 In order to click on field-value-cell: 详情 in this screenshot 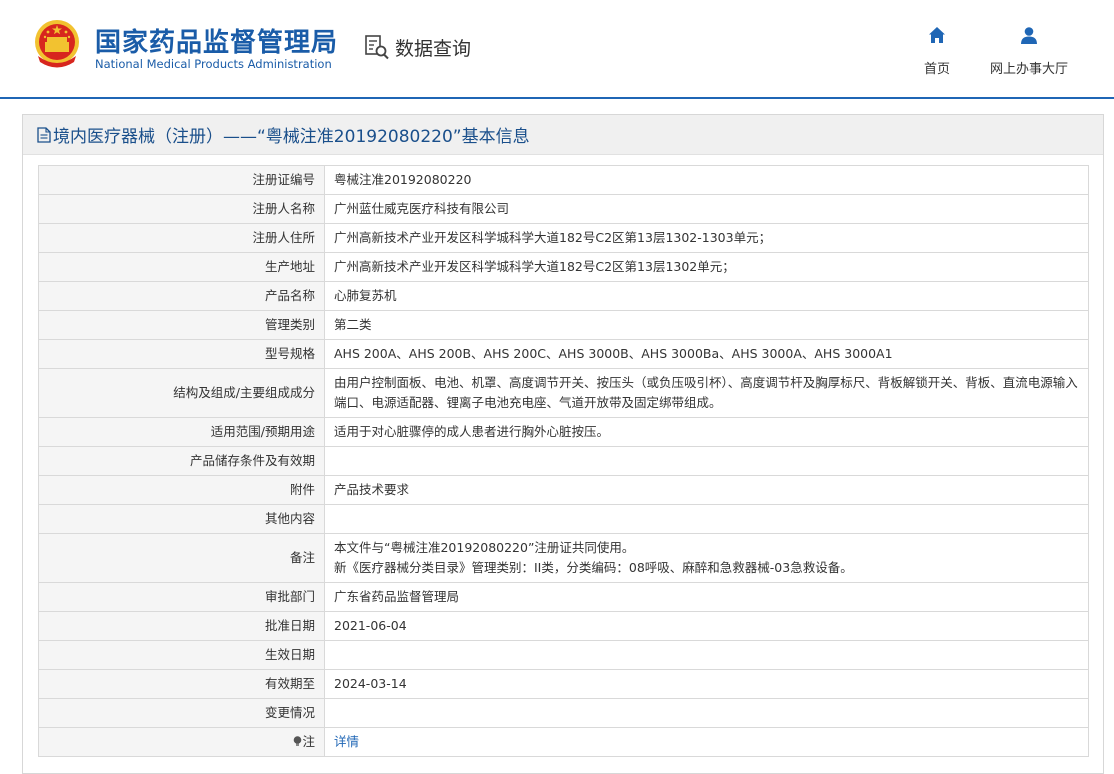, I will do `click(706, 742)`.